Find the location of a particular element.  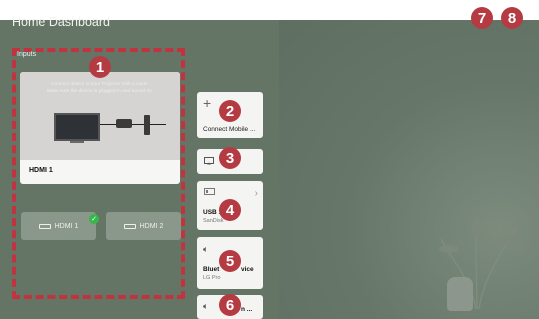

inputs-section-label: Inputs is located at coordinates (27, 54).